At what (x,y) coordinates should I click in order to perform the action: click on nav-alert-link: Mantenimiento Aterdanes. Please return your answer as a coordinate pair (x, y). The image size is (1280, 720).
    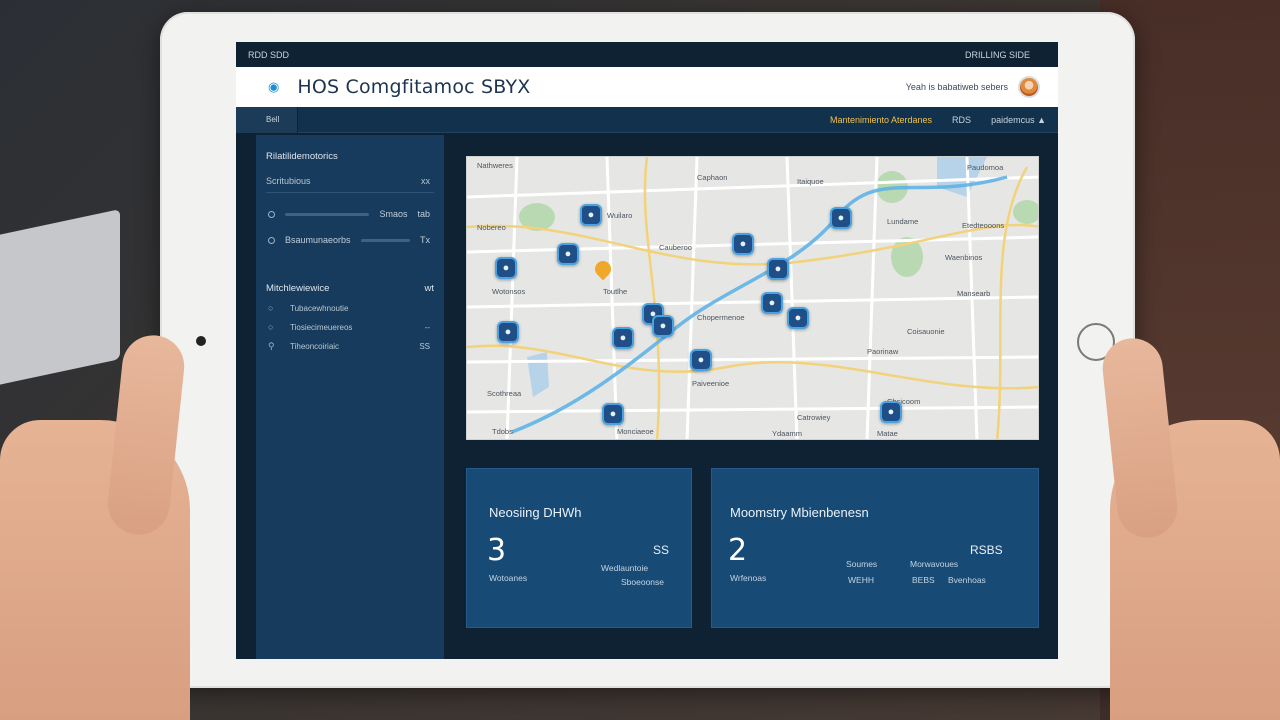
    Looking at the image, I should click on (881, 120).